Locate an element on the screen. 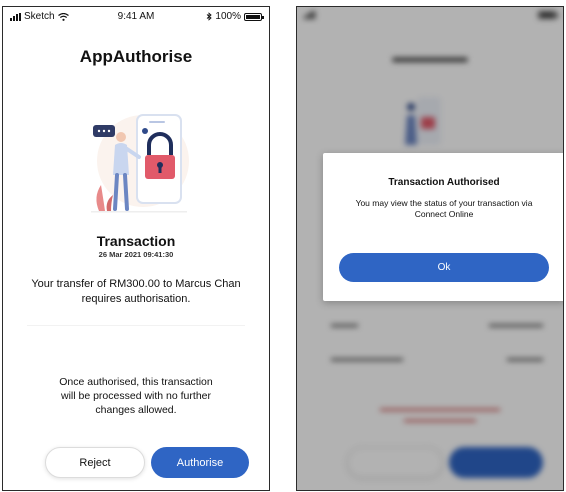  app-title: AppAuthorise is located at coordinates (136, 56).